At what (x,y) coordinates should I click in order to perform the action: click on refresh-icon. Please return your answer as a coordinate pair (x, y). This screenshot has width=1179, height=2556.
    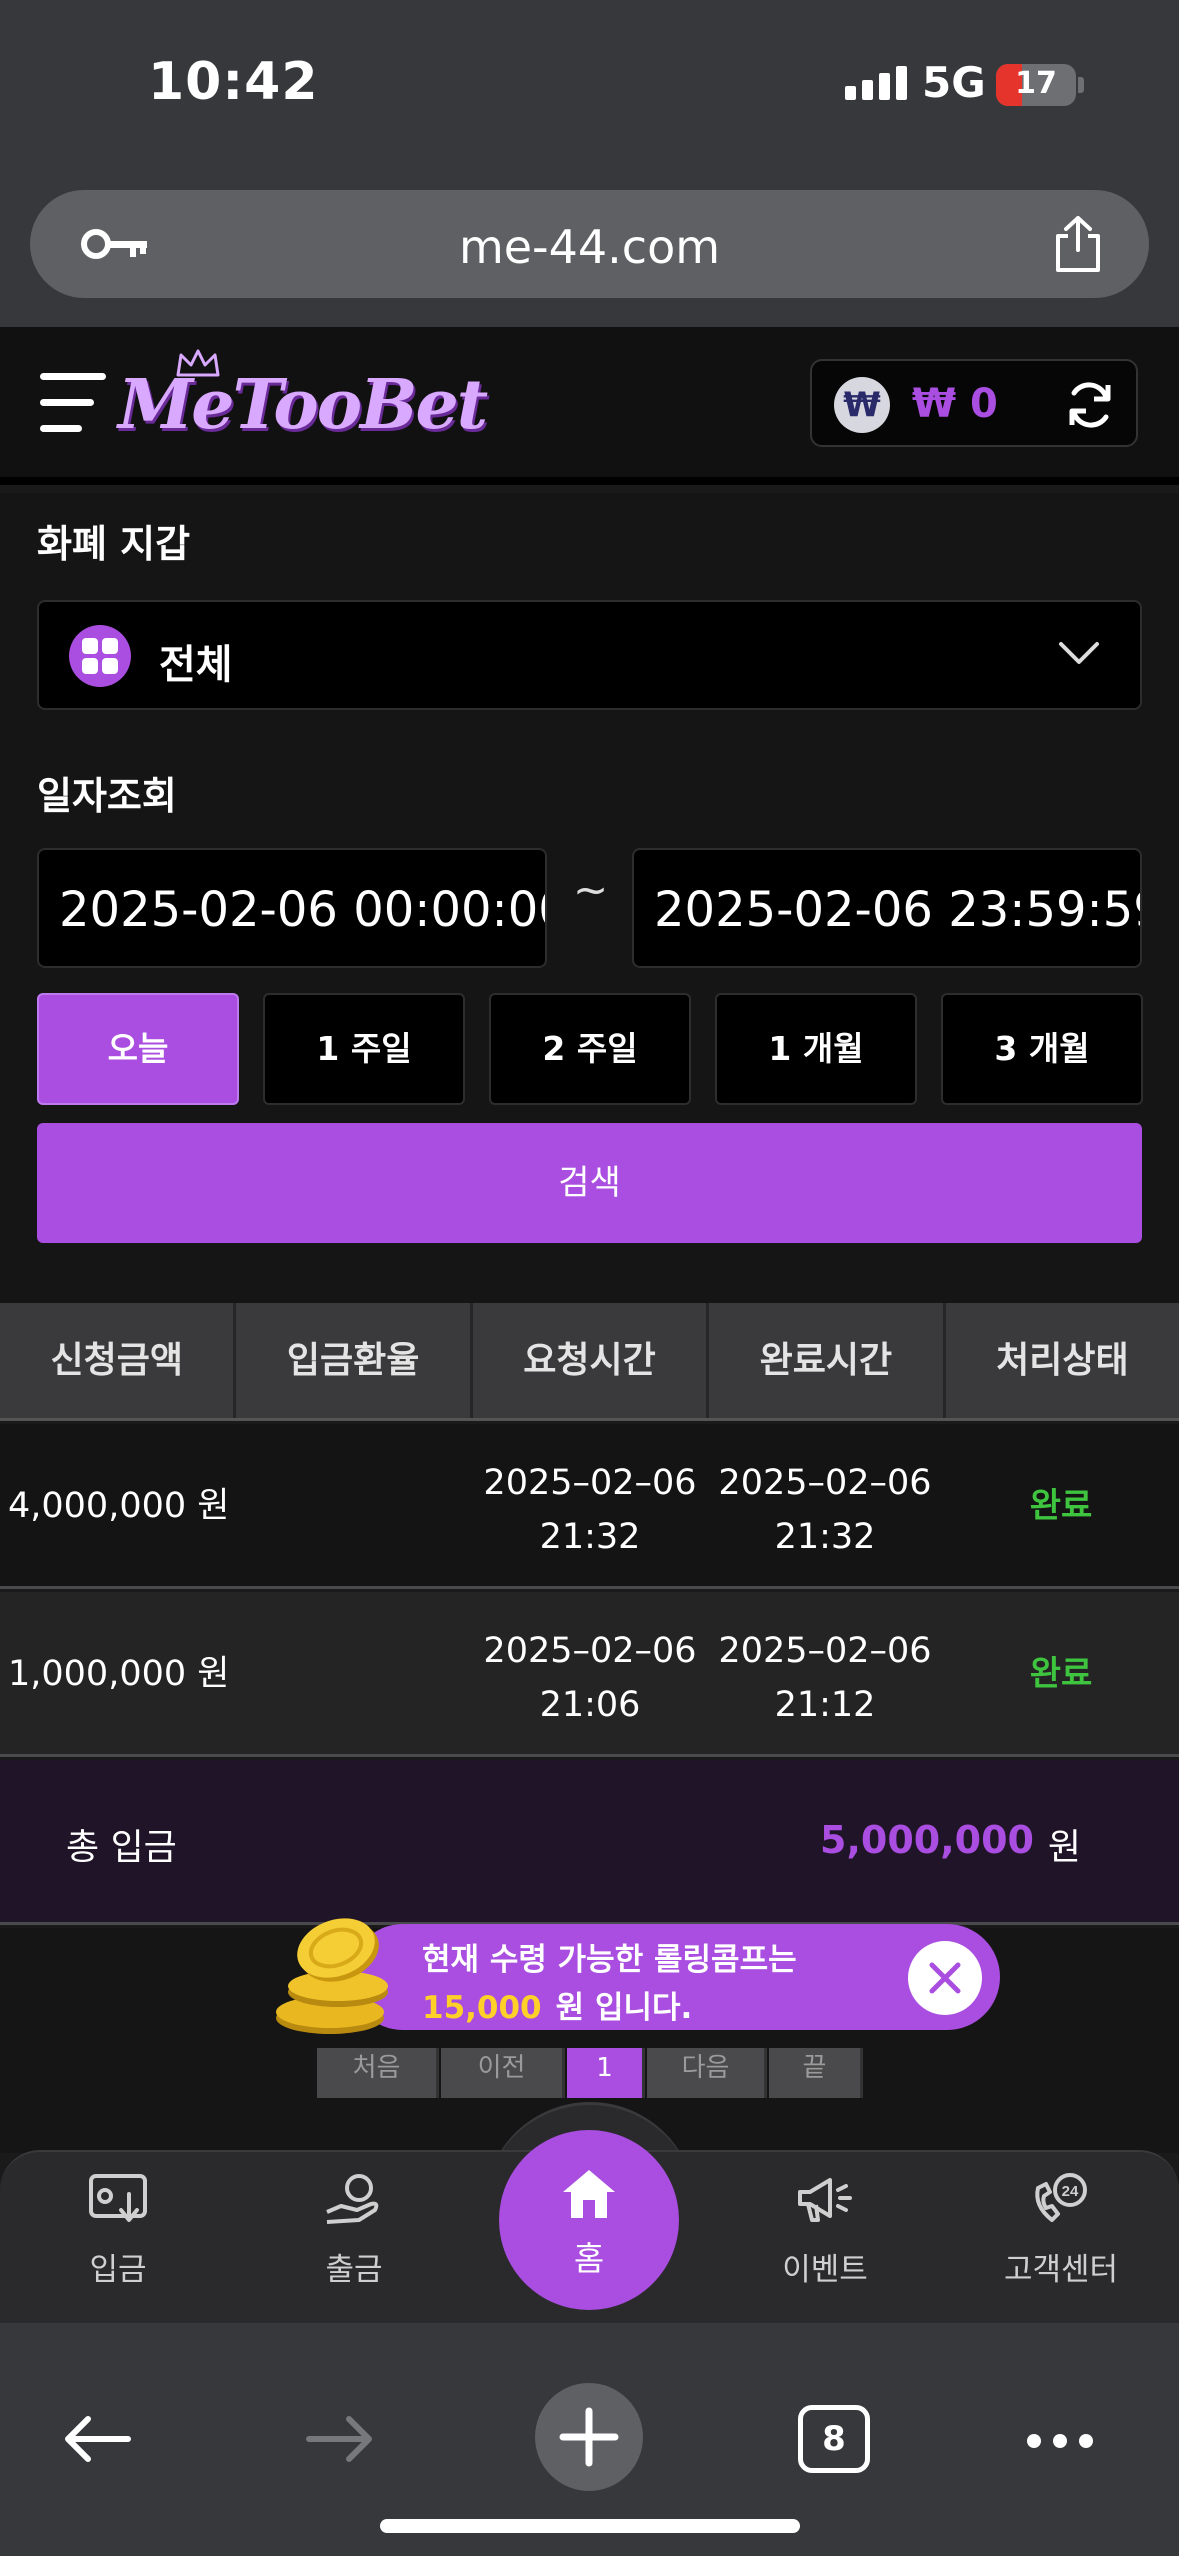
    Looking at the image, I should click on (1090, 405).